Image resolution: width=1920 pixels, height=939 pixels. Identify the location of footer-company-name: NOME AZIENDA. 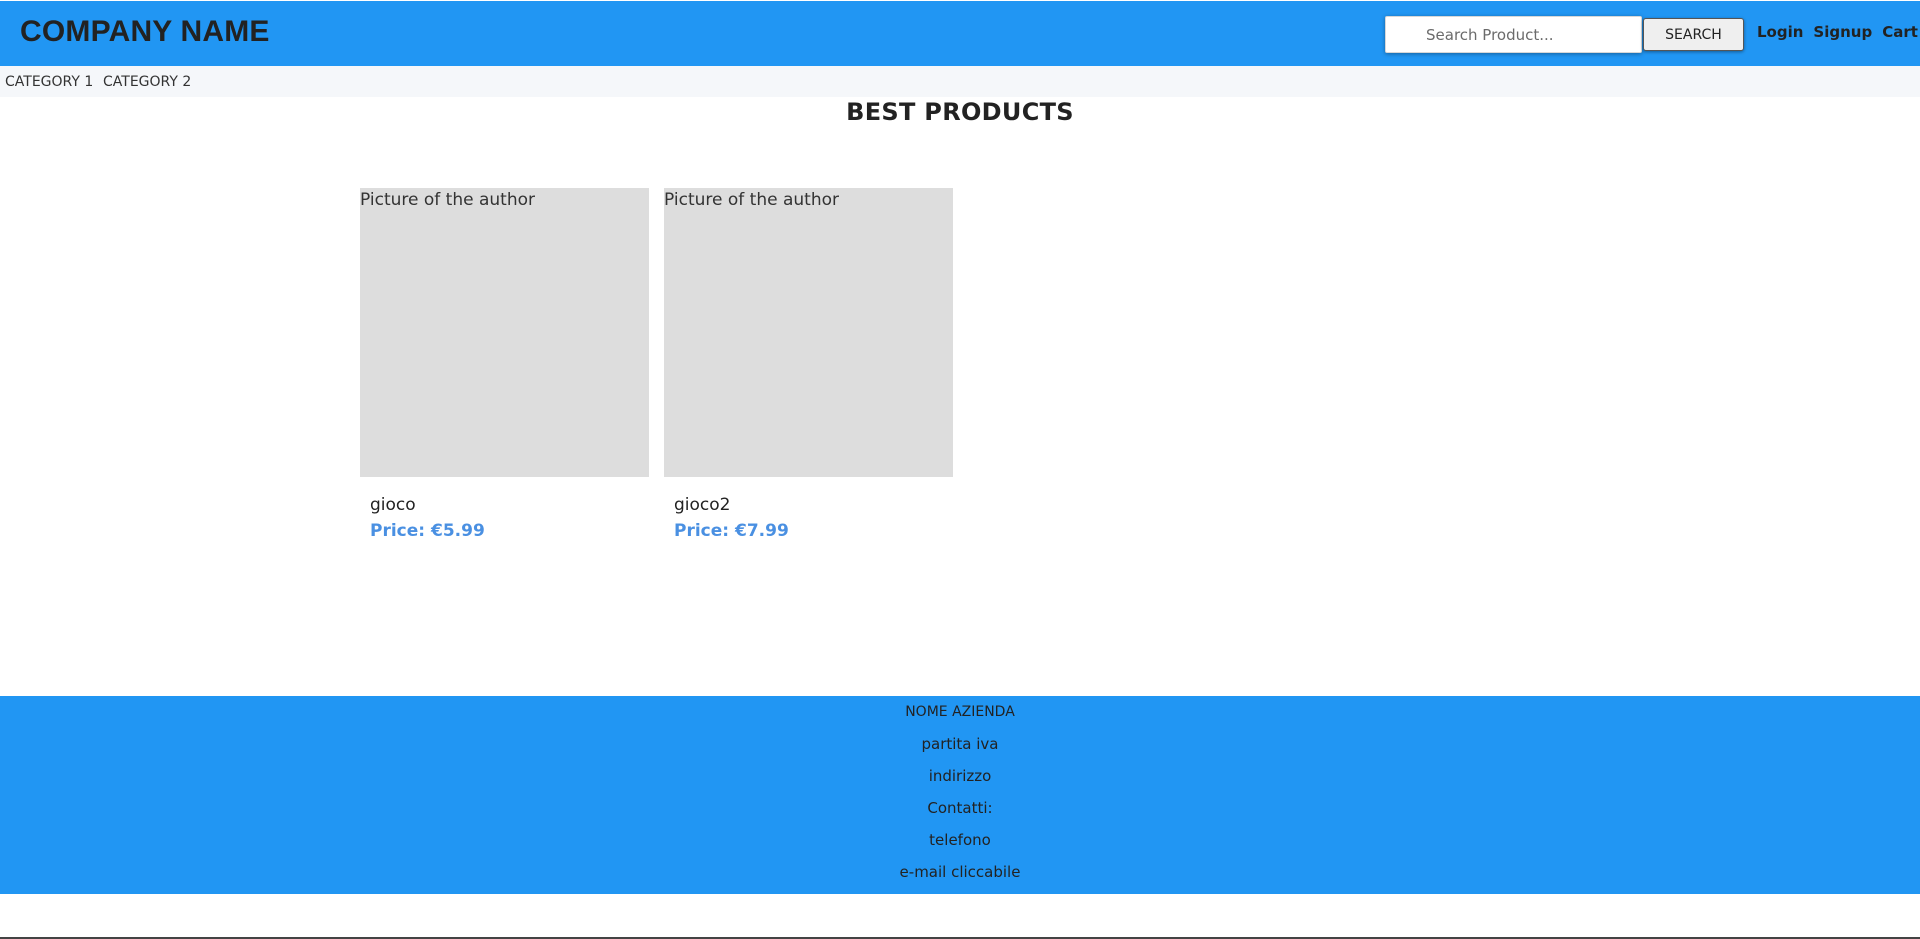
(960, 712).